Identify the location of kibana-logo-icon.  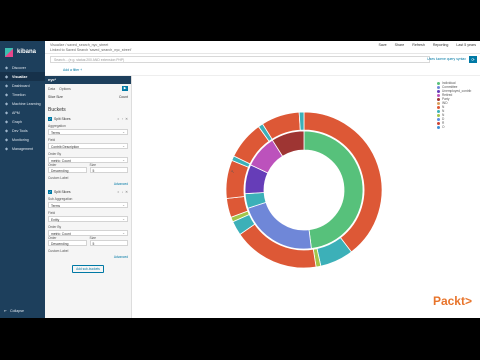
(9, 52).